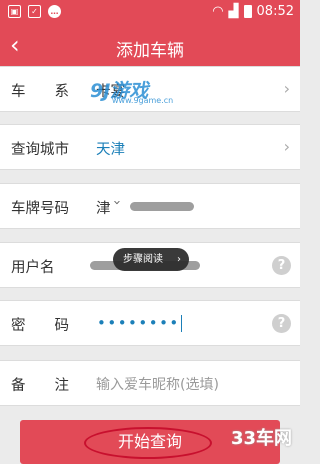  I want to click on password-row: 密 码 •••••••• ?, so click(150, 323).